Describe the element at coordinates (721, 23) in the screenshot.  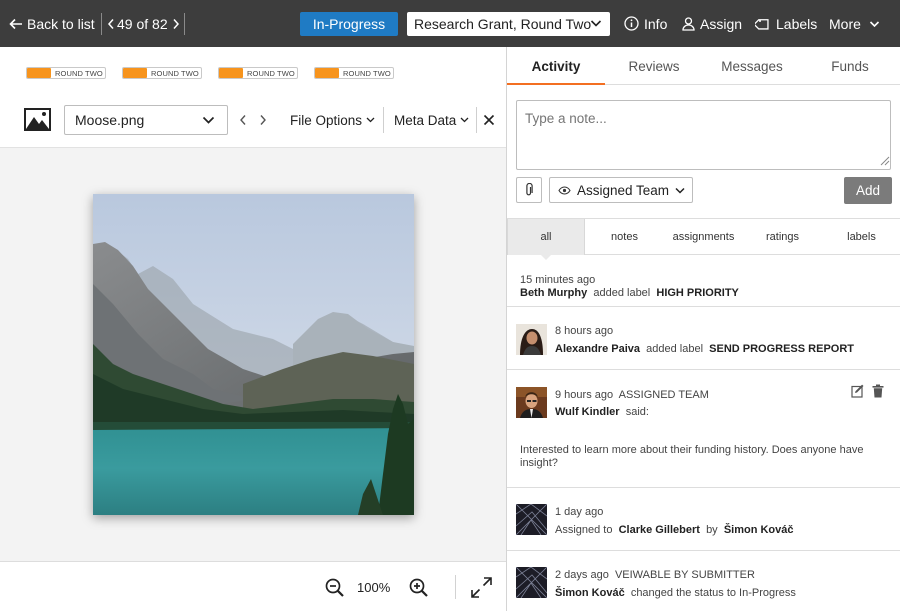
I see `assign-label: Assign` at that location.